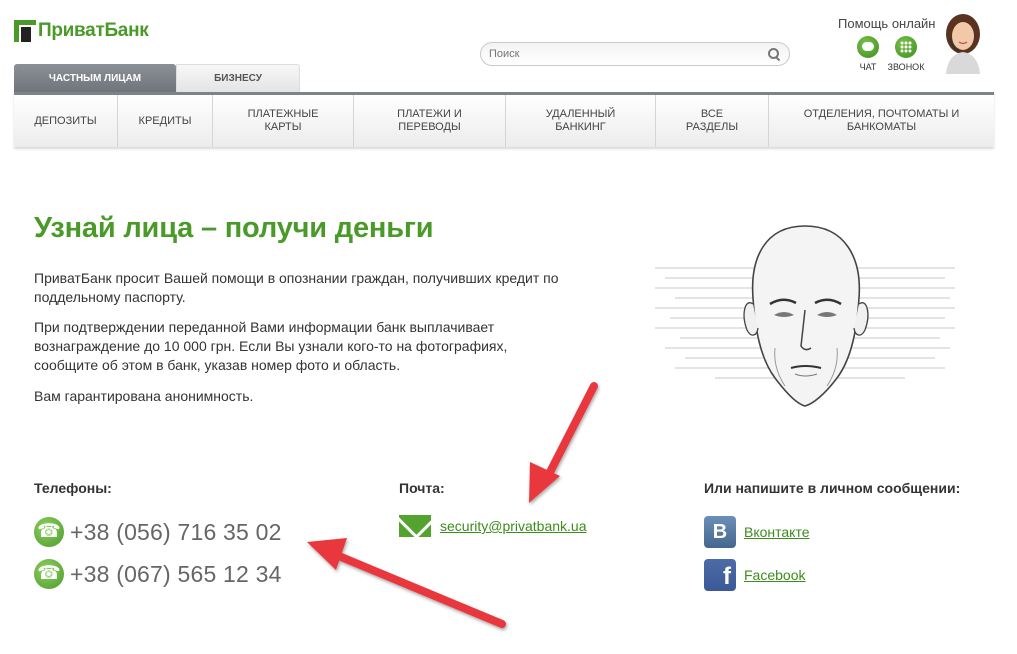 The image size is (1017, 654). Describe the element at coordinates (906, 67) in the screenshot. I see `call-label: ЗВОНОК` at that location.